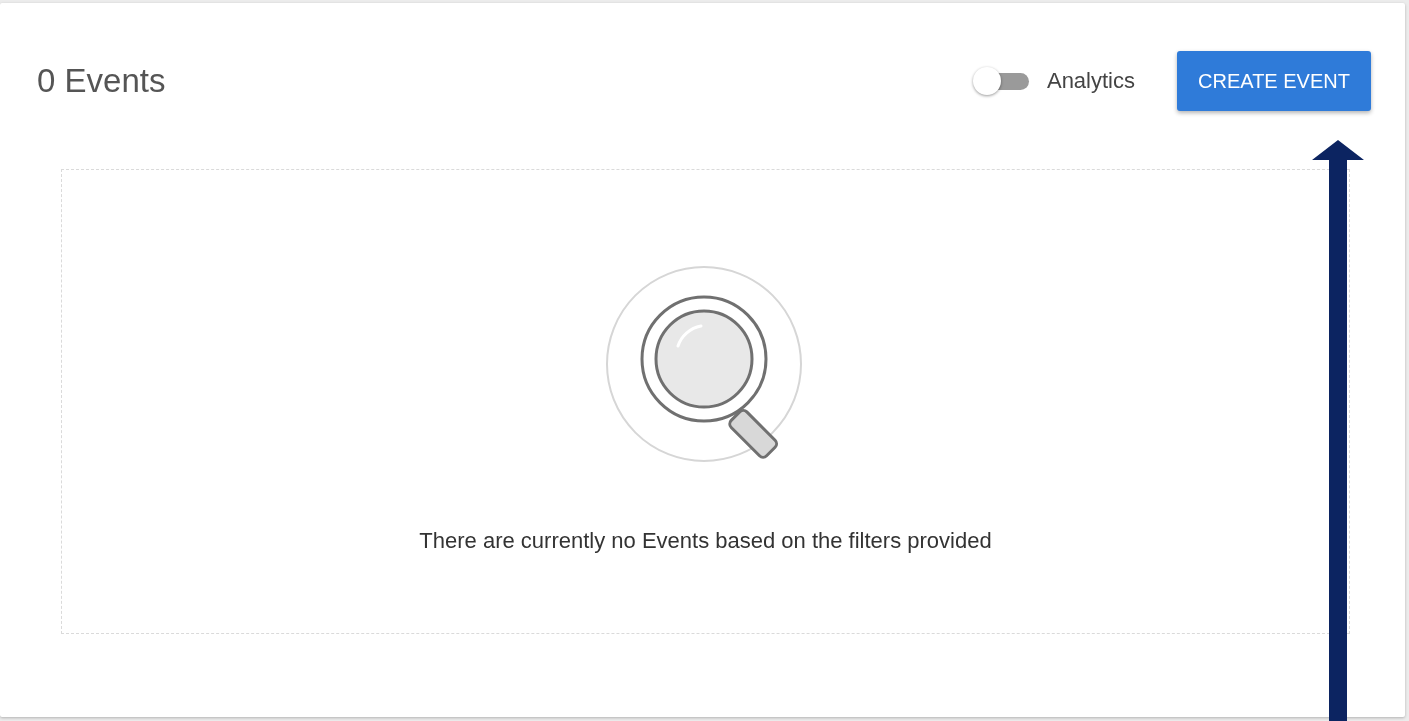  Describe the element at coordinates (1090, 81) in the screenshot. I see `toggle-label: Analytics` at that location.